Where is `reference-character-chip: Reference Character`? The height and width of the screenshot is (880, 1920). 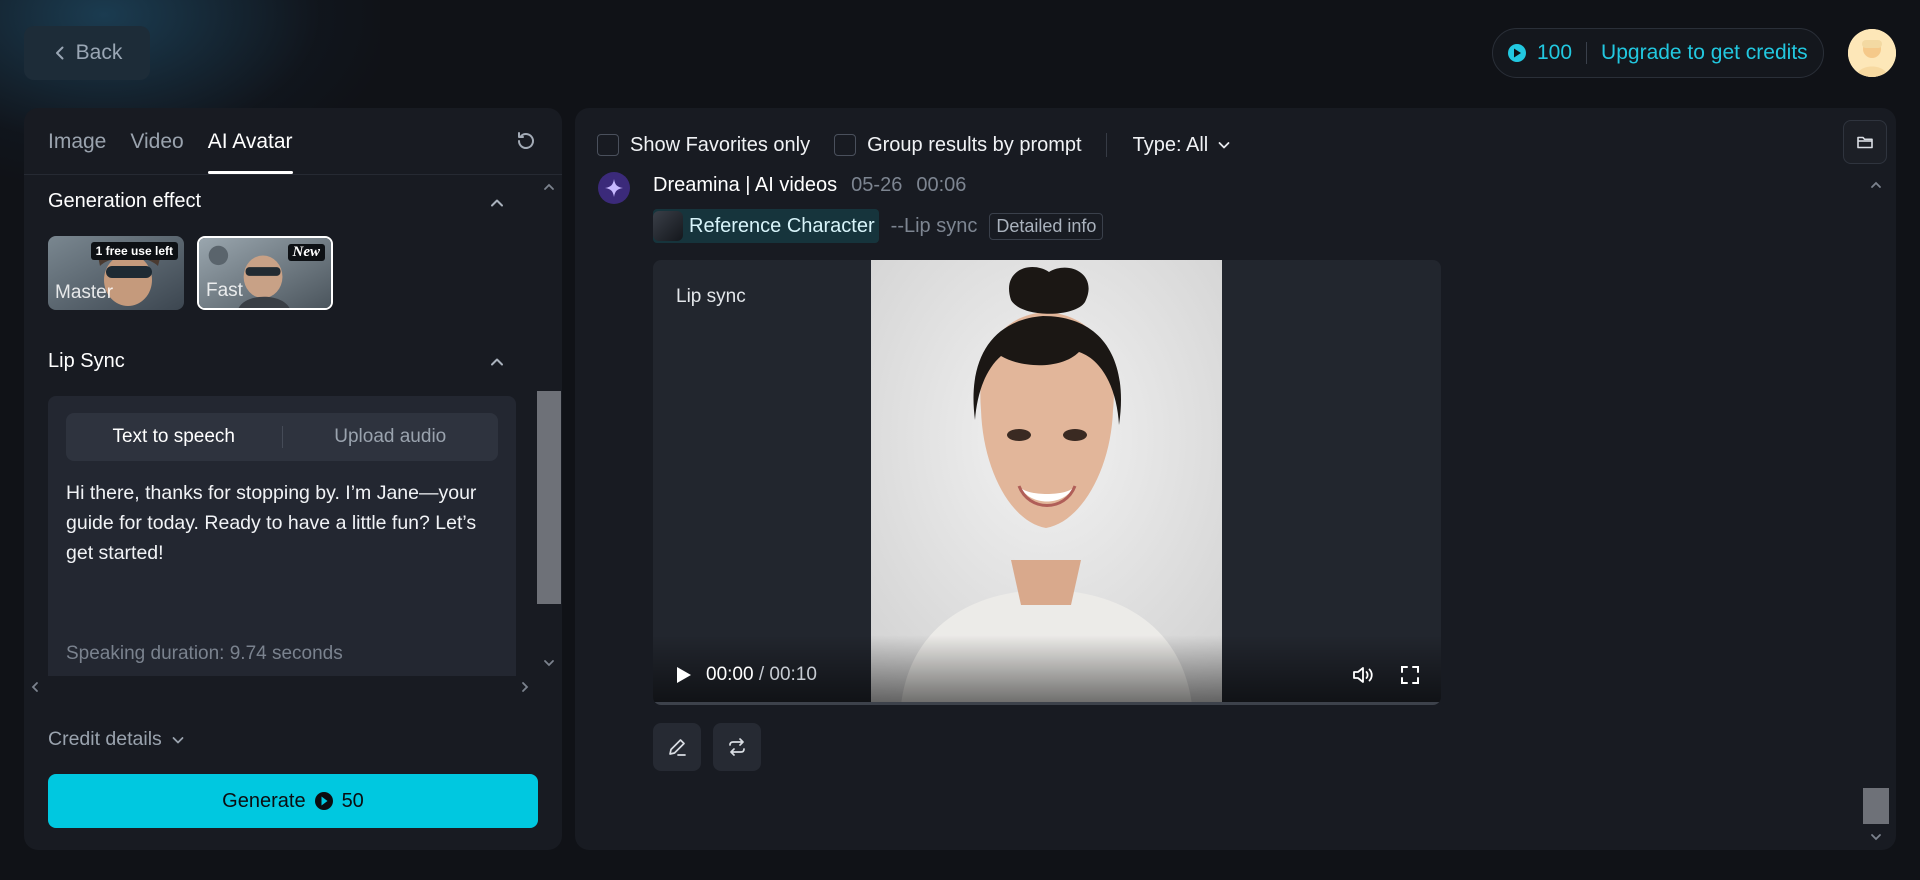 reference-character-chip: Reference Character is located at coordinates (766, 226).